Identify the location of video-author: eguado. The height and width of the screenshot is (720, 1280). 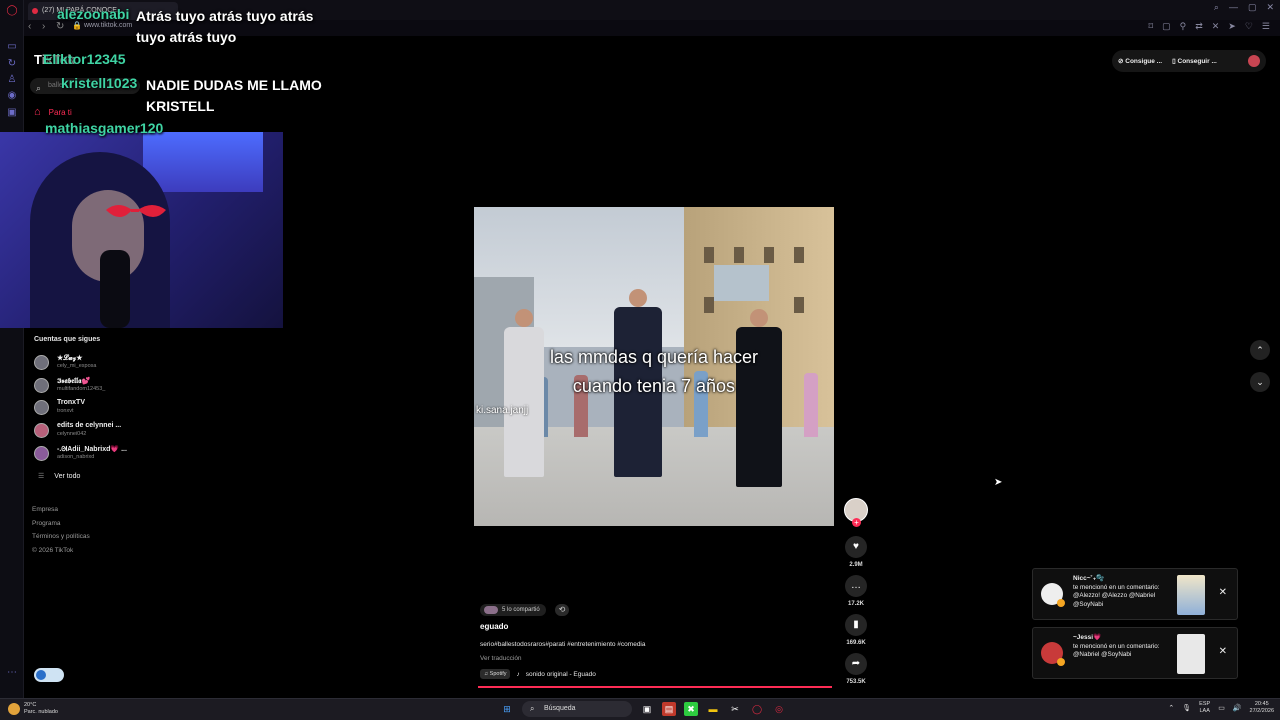
(494, 626).